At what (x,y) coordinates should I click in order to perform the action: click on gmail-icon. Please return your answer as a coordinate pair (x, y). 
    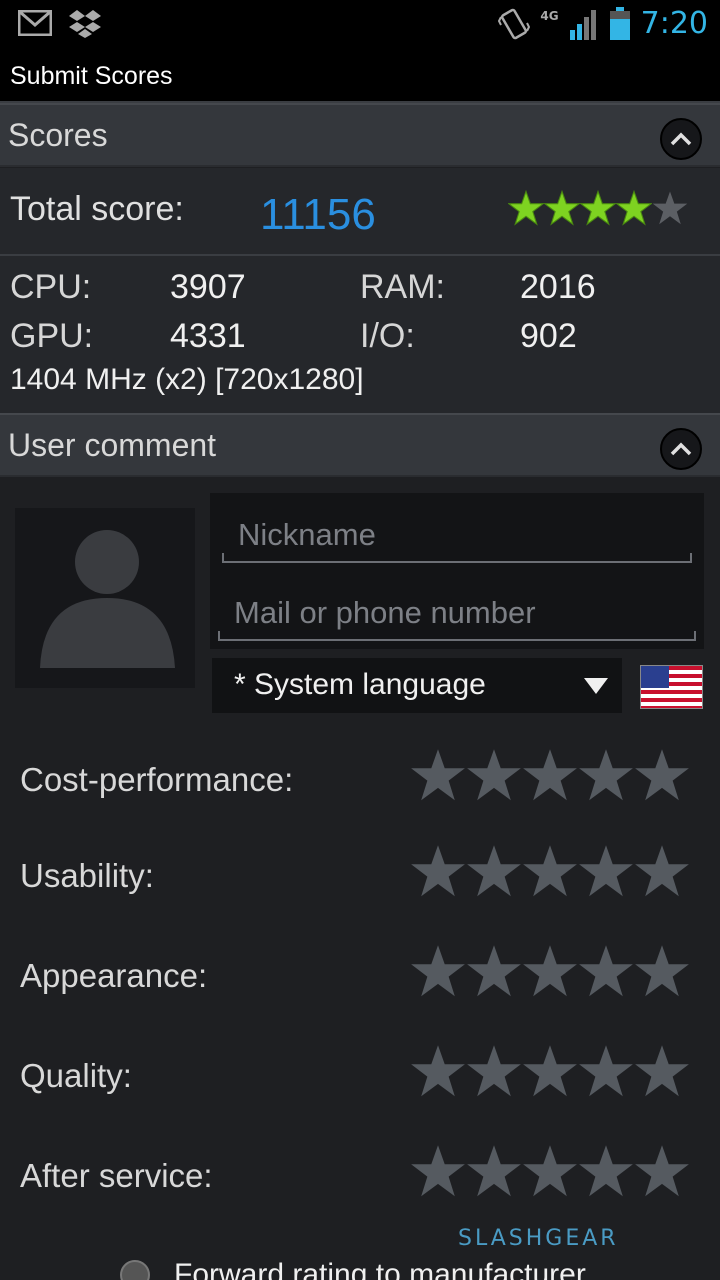
    Looking at the image, I should click on (35, 23).